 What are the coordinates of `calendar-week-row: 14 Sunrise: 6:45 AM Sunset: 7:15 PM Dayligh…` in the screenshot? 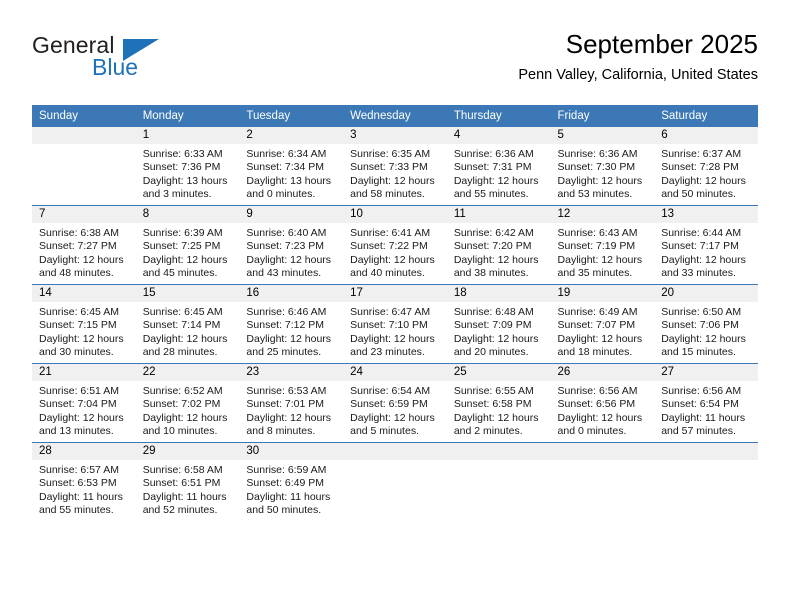 It's located at (395, 324).